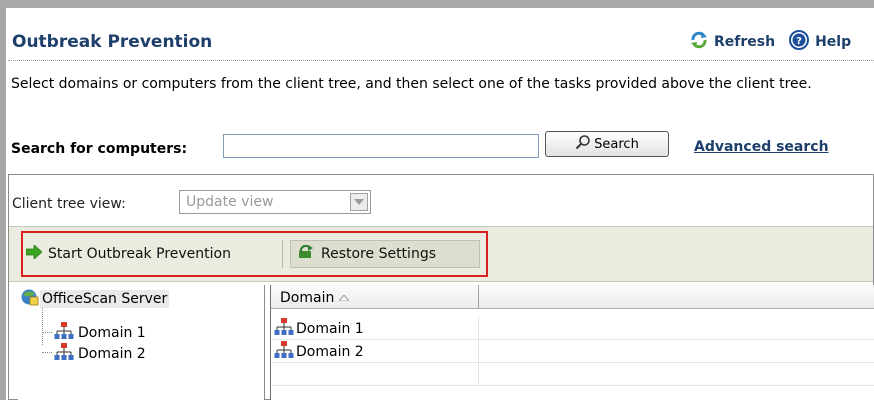  I want to click on cell-label: Domain 1, so click(330, 328).